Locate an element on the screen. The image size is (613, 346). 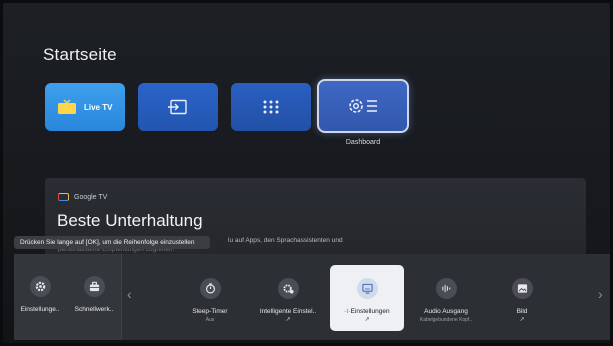
pinned-item-label: Einstellunge.. is located at coordinates (40, 309).